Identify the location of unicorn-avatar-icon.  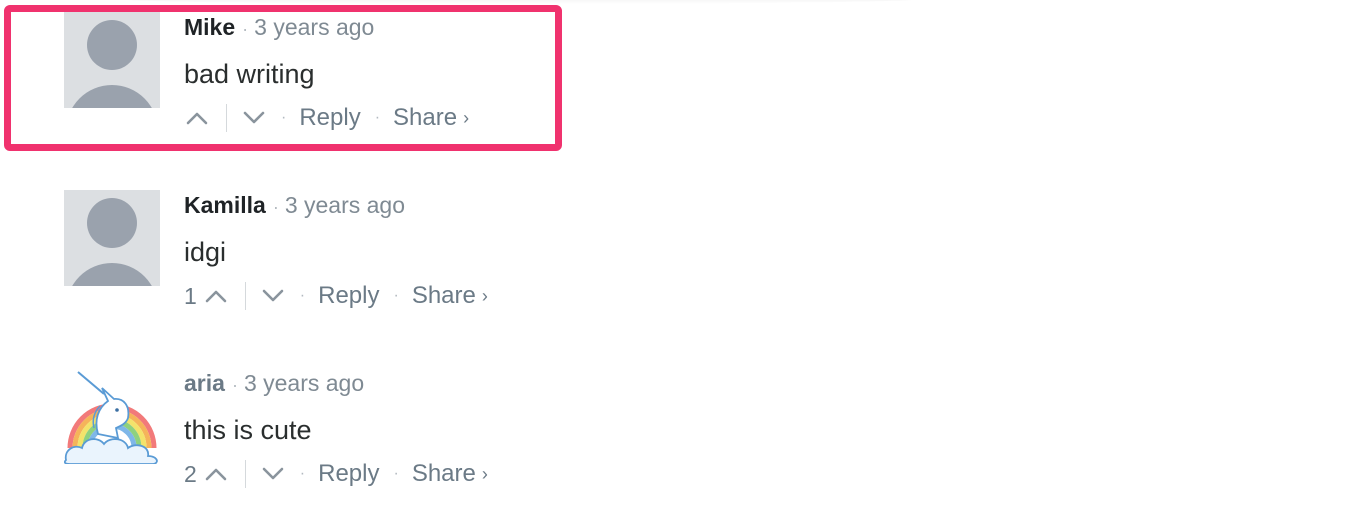
(112, 416).